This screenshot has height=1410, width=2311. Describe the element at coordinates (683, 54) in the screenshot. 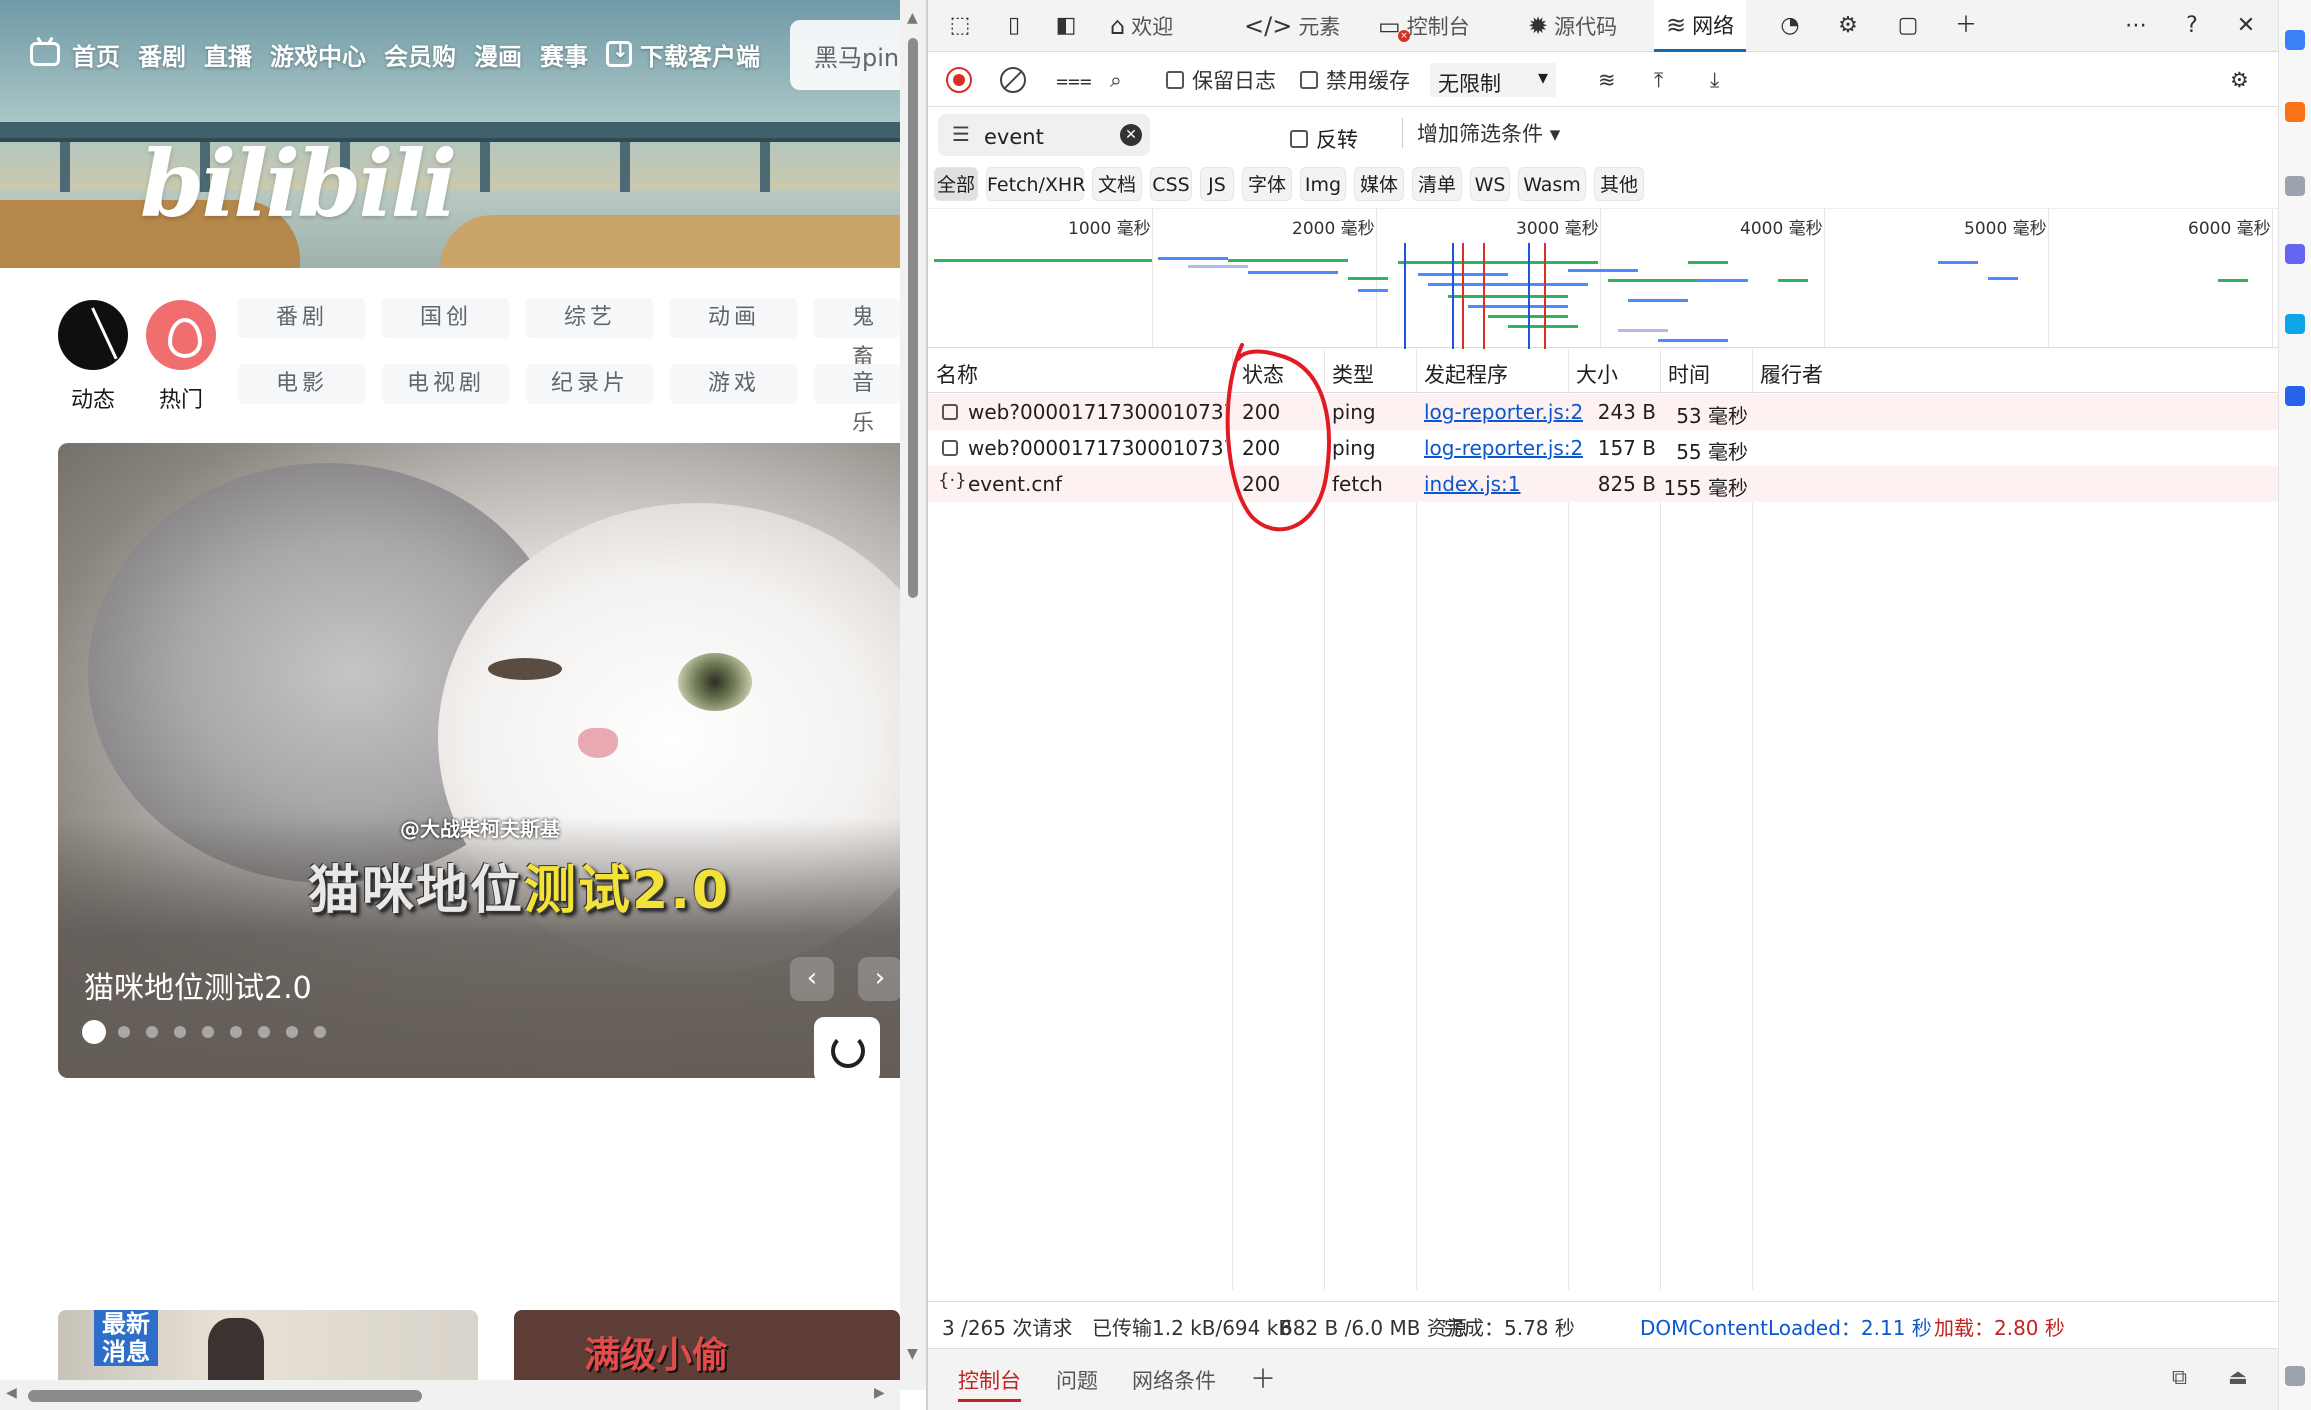

I see `nav-download-client: 下载客户端` at that location.